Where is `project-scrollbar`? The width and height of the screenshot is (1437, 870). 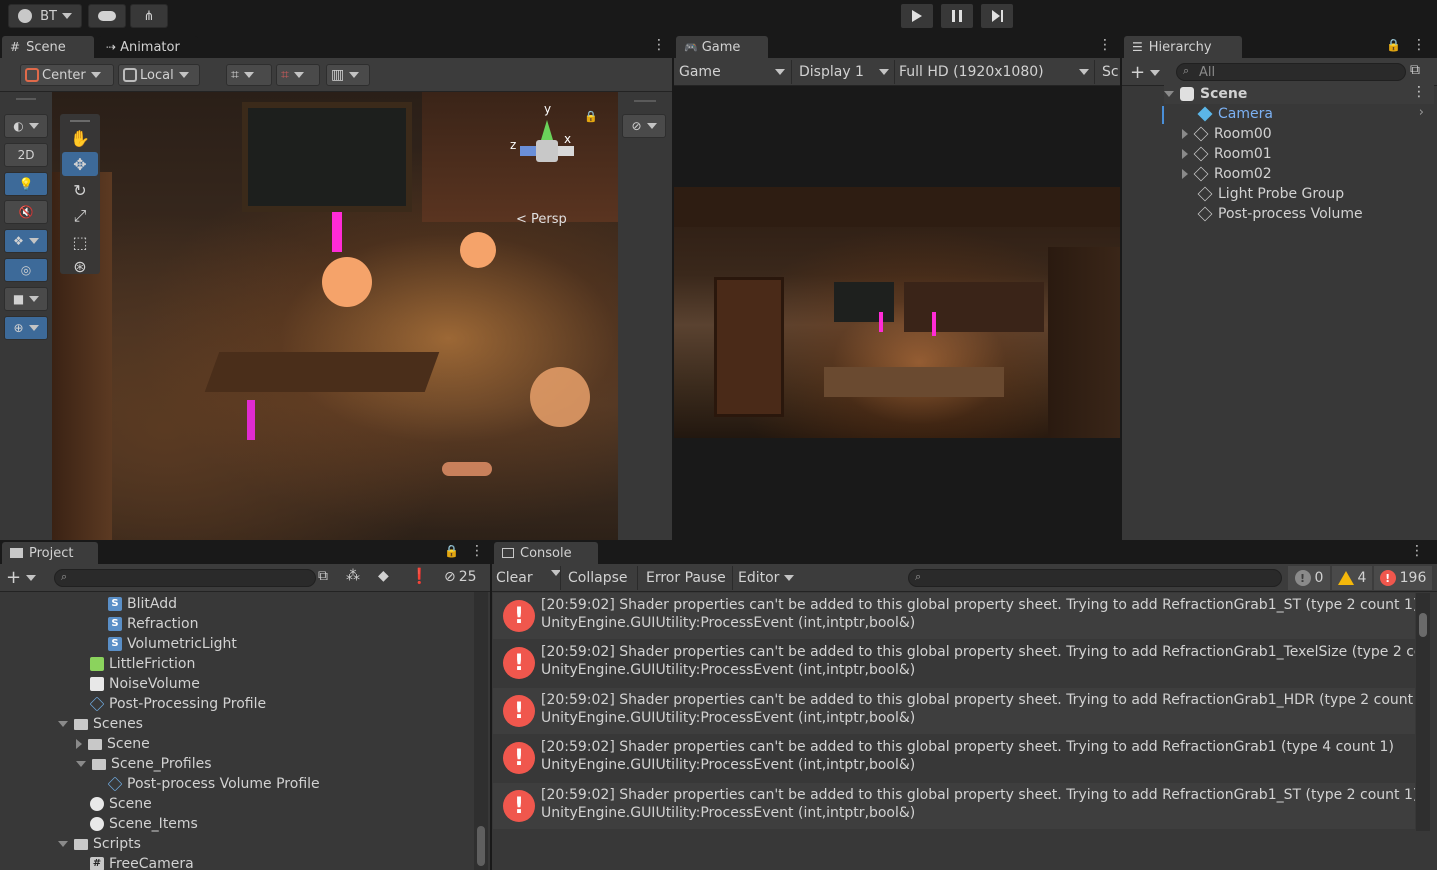
project-scrollbar is located at coordinates (481, 731).